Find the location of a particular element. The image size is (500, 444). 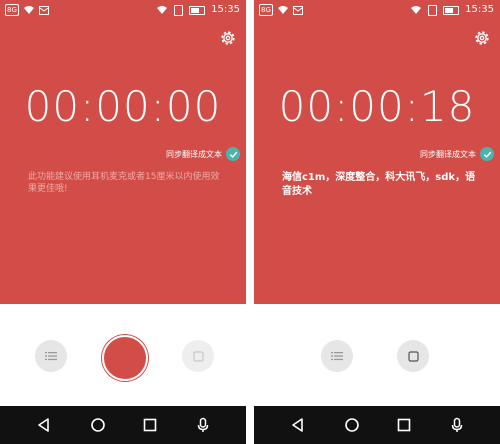

usage-hint: 此功能建议使用耳机麦克或者15厘米以内使用效果更佳哦! is located at coordinates (124, 183).